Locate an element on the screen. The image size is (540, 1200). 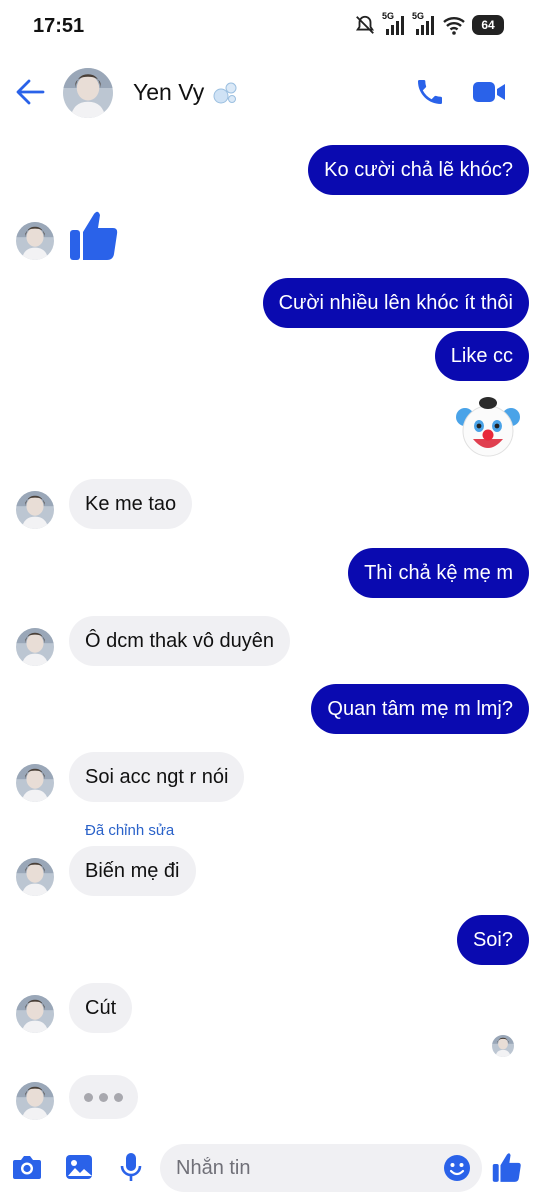
message-bubble-outgoing: Soi? is located at coordinates (492, 940).